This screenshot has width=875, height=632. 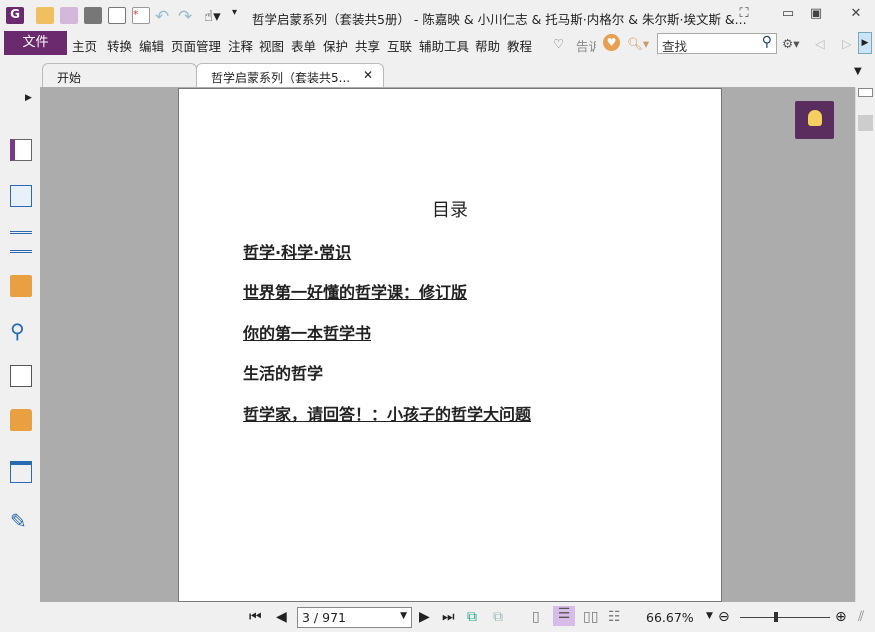 What do you see at coordinates (93, 15) in the screenshot?
I see `print-icon` at bounding box center [93, 15].